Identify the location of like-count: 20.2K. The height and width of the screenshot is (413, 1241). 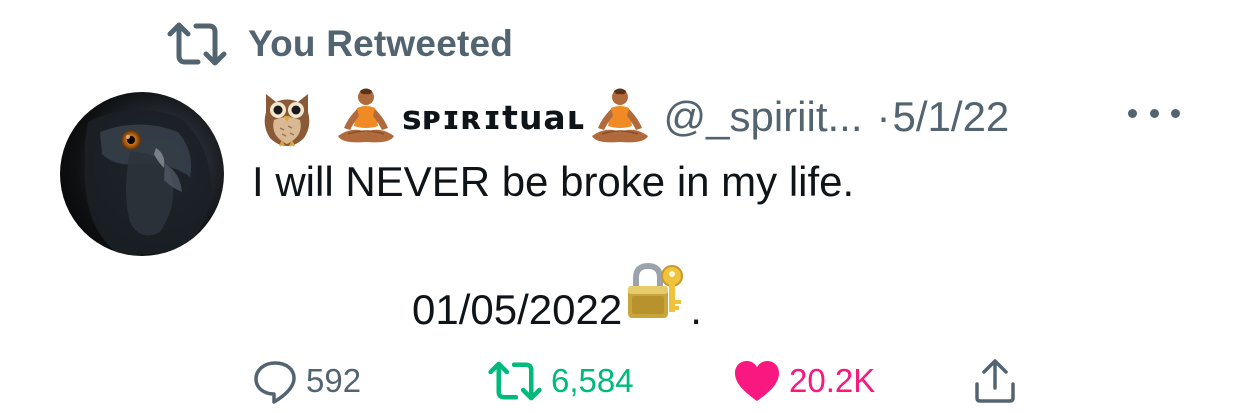
(832, 380).